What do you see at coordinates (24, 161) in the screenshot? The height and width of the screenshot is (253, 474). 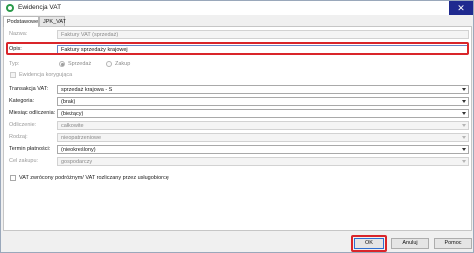 I see `cel-zakupu-label: Cel zakupu:` at bounding box center [24, 161].